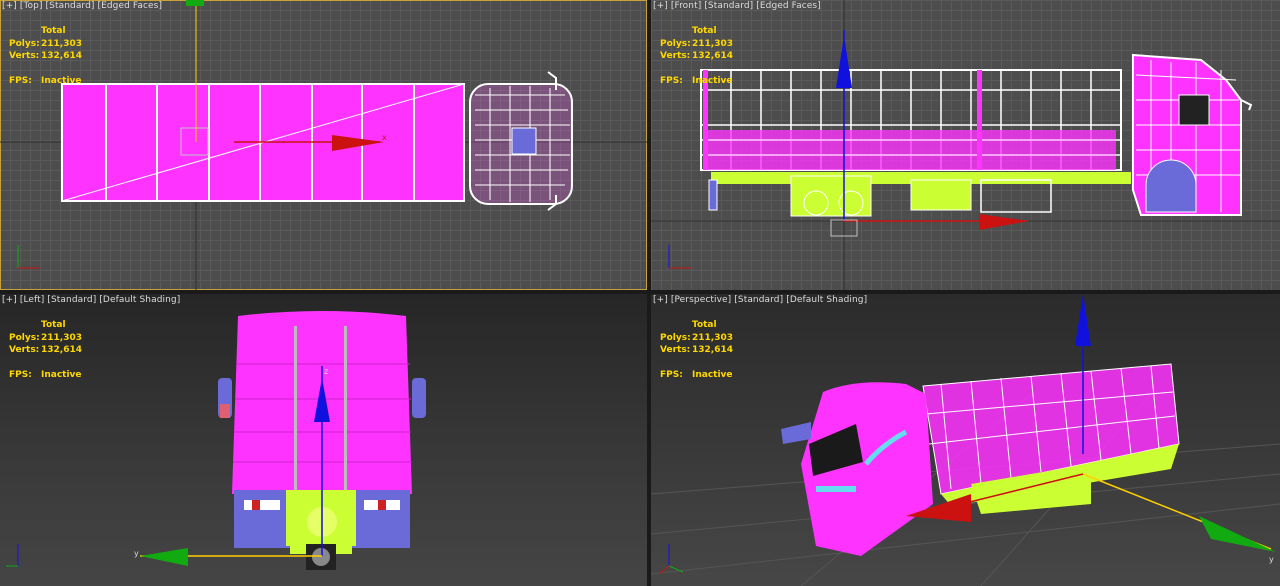  What do you see at coordinates (521, 141) in the screenshot?
I see `cab-wire-top` at bounding box center [521, 141].